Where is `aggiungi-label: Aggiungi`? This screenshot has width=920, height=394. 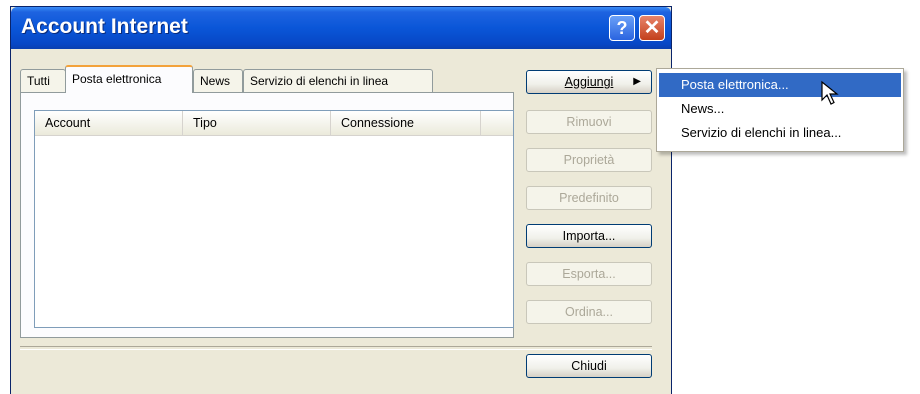
aggiungi-label: Aggiungi is located at coordinates (589, 82).